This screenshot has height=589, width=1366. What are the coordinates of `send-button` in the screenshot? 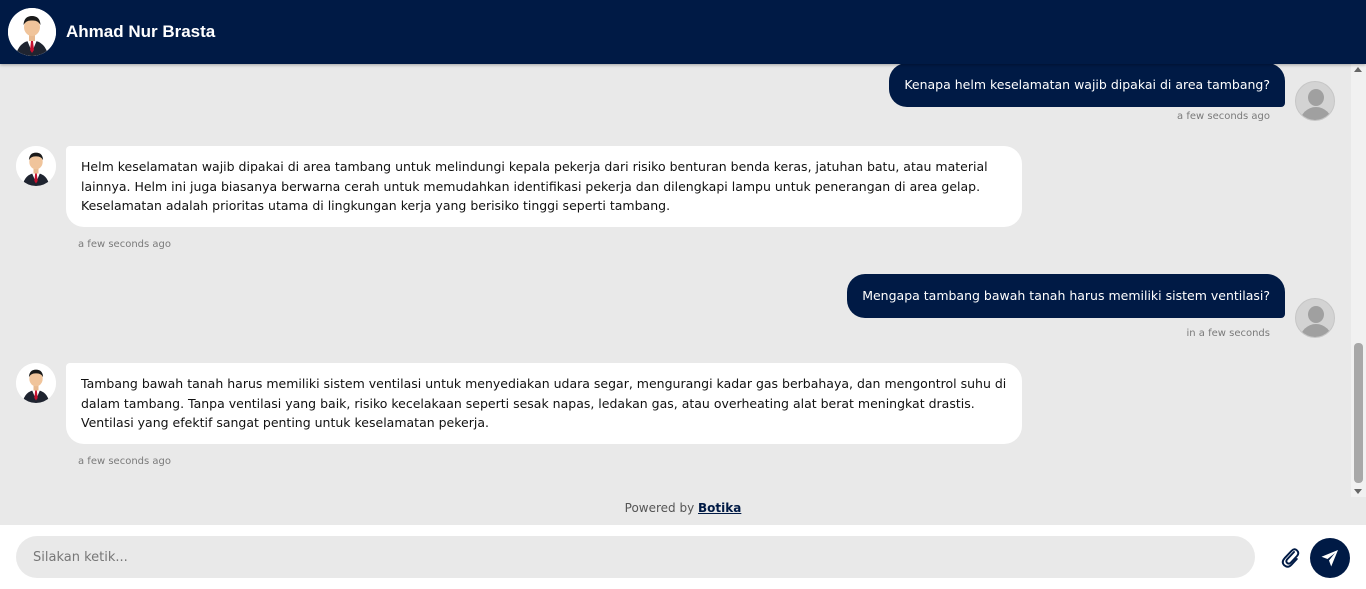 It's located at (1330, 558).